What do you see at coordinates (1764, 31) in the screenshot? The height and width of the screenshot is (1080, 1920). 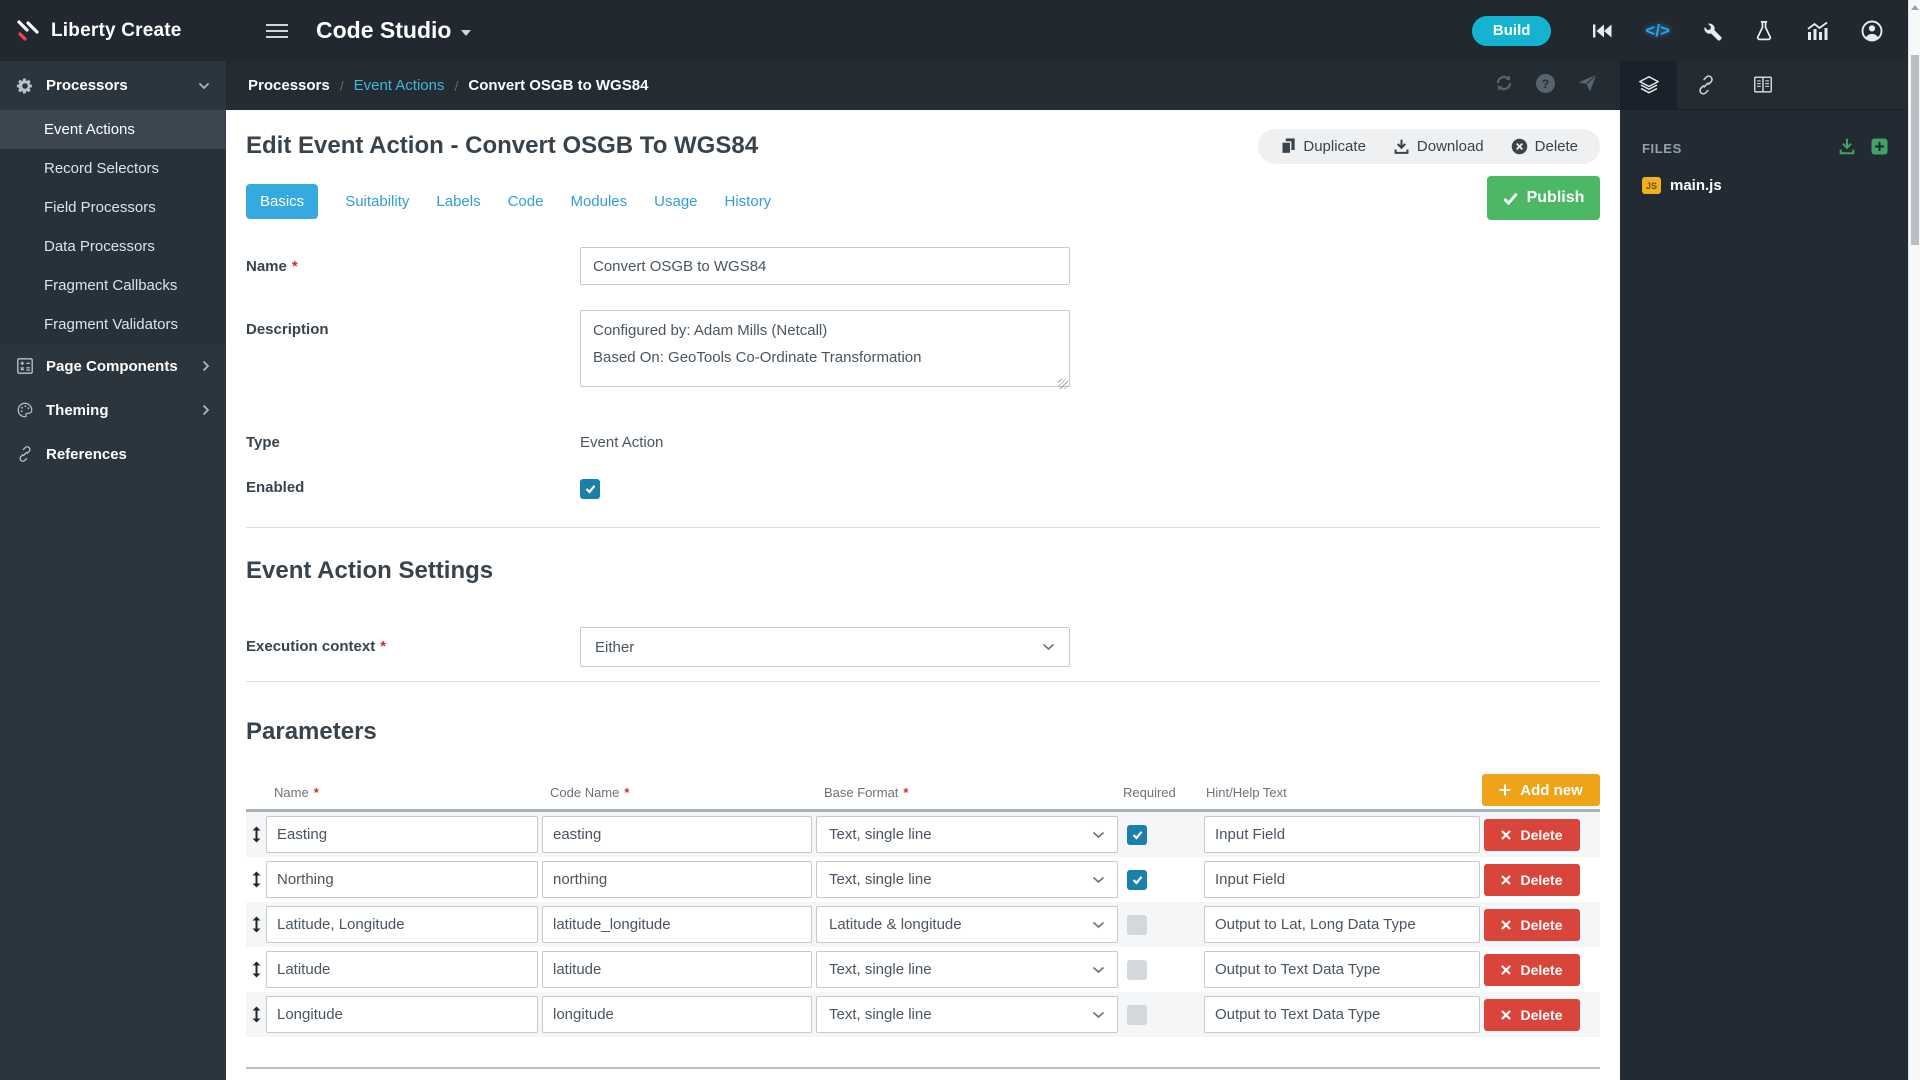 I see `flask-icon` at bounding box center [1764, 31].